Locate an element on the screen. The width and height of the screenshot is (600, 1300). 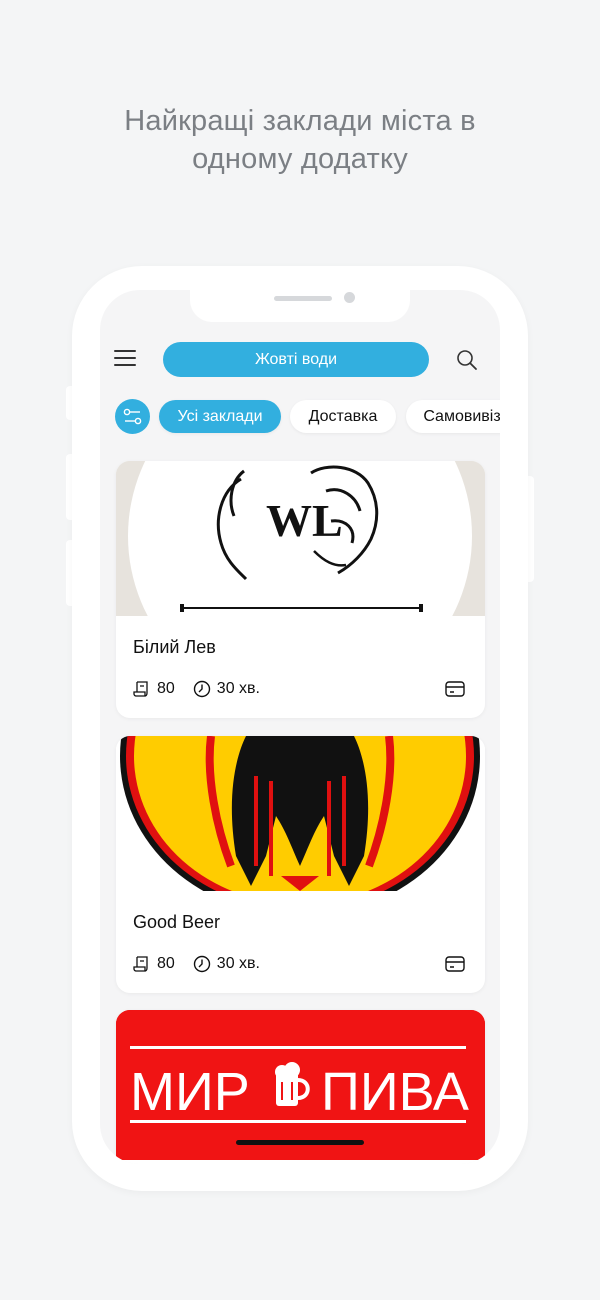
venue-card-bilyi-lev: WL Білий Лев 80 30 хв. is located at coordinates (300, 589).